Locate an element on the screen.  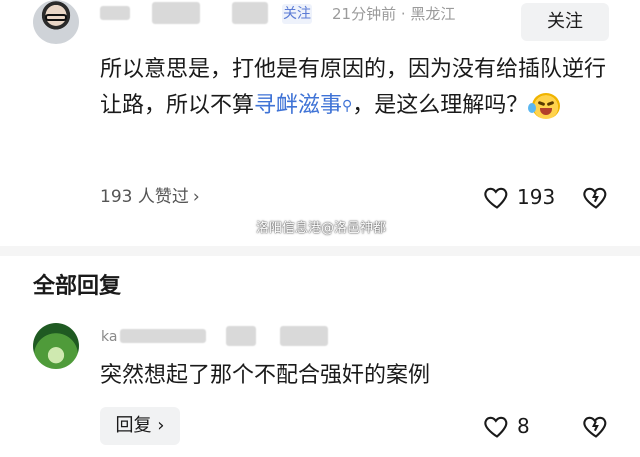
reply-avatar is located at coordinates (56, 346).